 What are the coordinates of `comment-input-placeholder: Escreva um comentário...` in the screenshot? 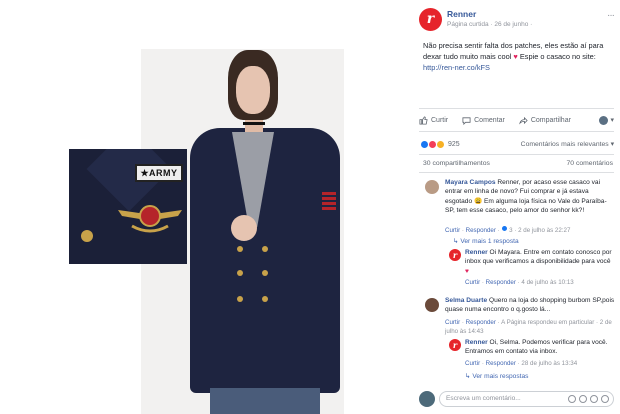 It's located at (483, 398).